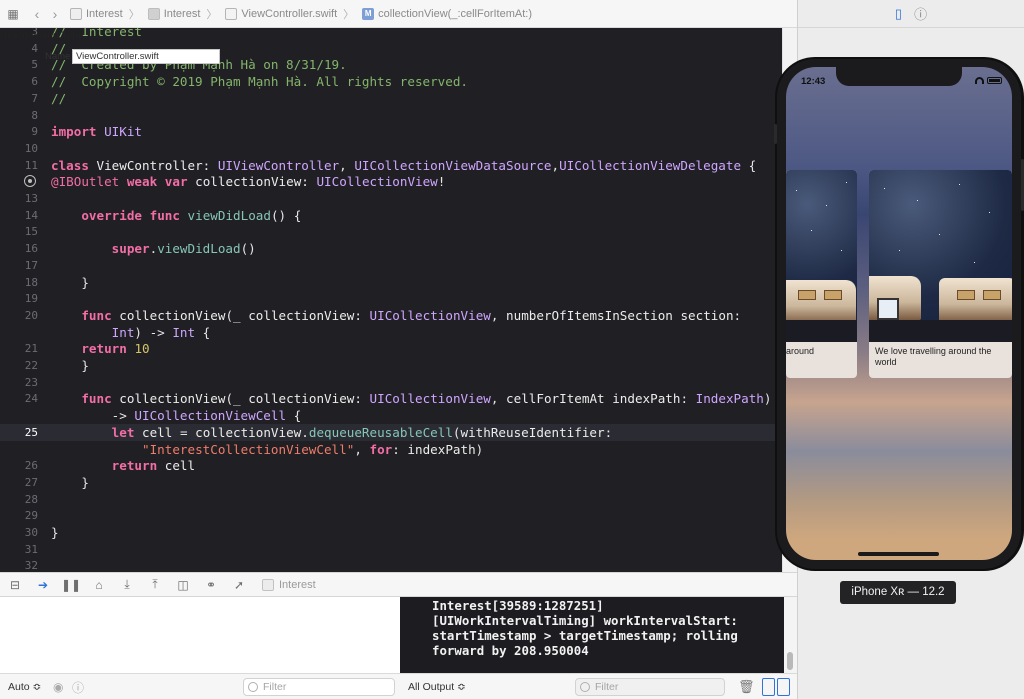  I want to click on code-line: 32, so click(391, 564).